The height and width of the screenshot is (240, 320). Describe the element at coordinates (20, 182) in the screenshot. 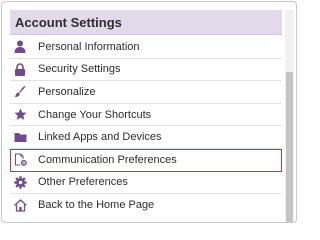

I see `gear-icon` at that location.